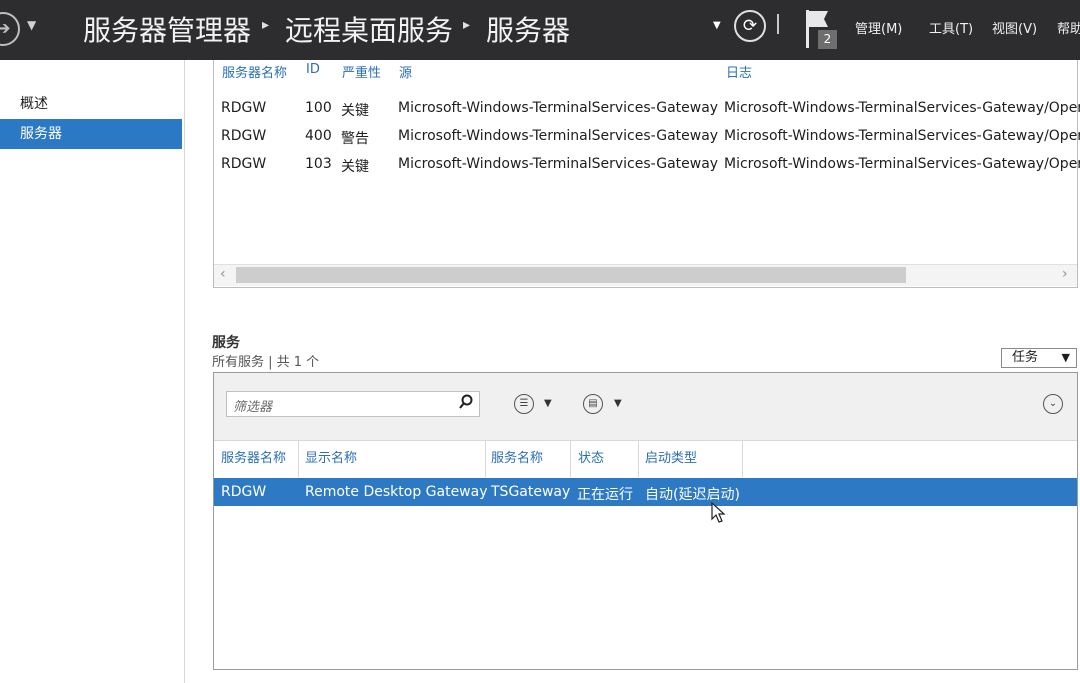 Image resolution: width=1080 pixels, height=683 pixels. Describe the element at coordinates (692, 495) in the screenshot. I see `cell-startup-type: 自动(延迟启动)` at that location.